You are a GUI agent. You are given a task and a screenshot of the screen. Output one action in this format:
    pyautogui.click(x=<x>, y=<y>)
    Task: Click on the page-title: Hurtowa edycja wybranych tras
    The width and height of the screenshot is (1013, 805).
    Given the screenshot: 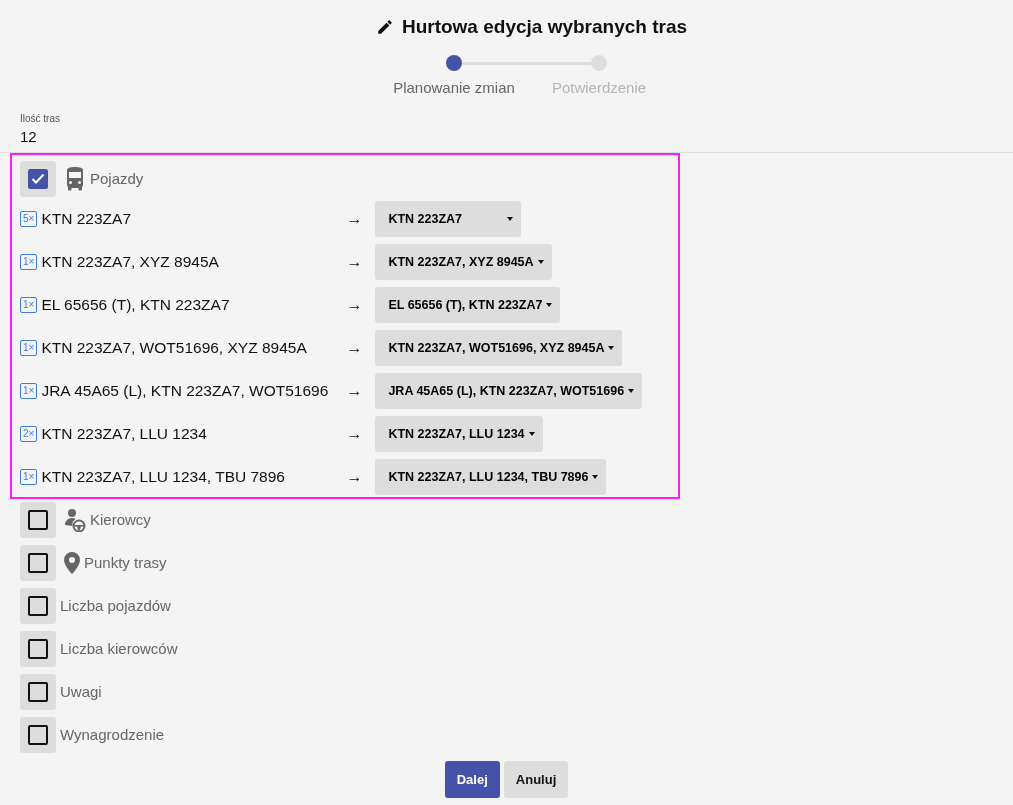 What is the action you would take?
    pyautogui.click(x=544, y=27)
    